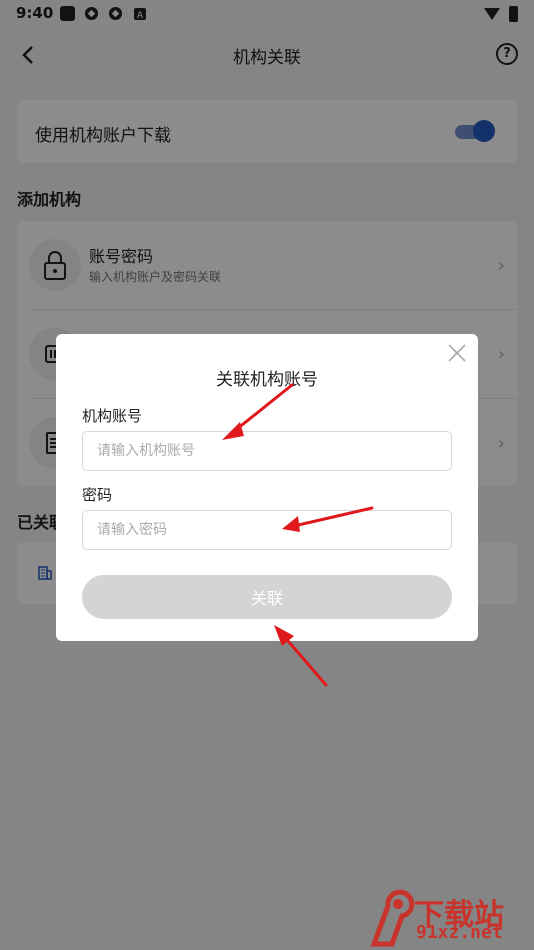 The image size is (534, 950). Describe the element at coordinates (112, 416) in the screenshot. I see `account-label: 机构账号` at that location.